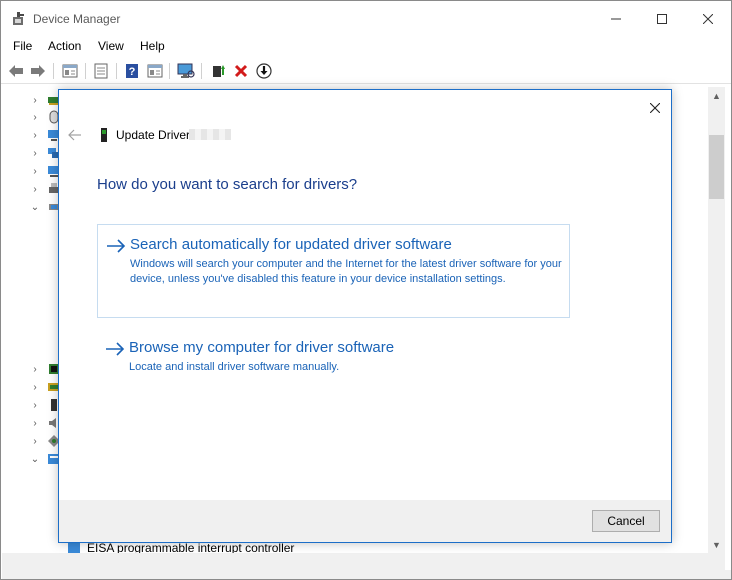 The height and width of the screenshot is (580, 732). I want to click on update-driver-button, so click(218, 71).